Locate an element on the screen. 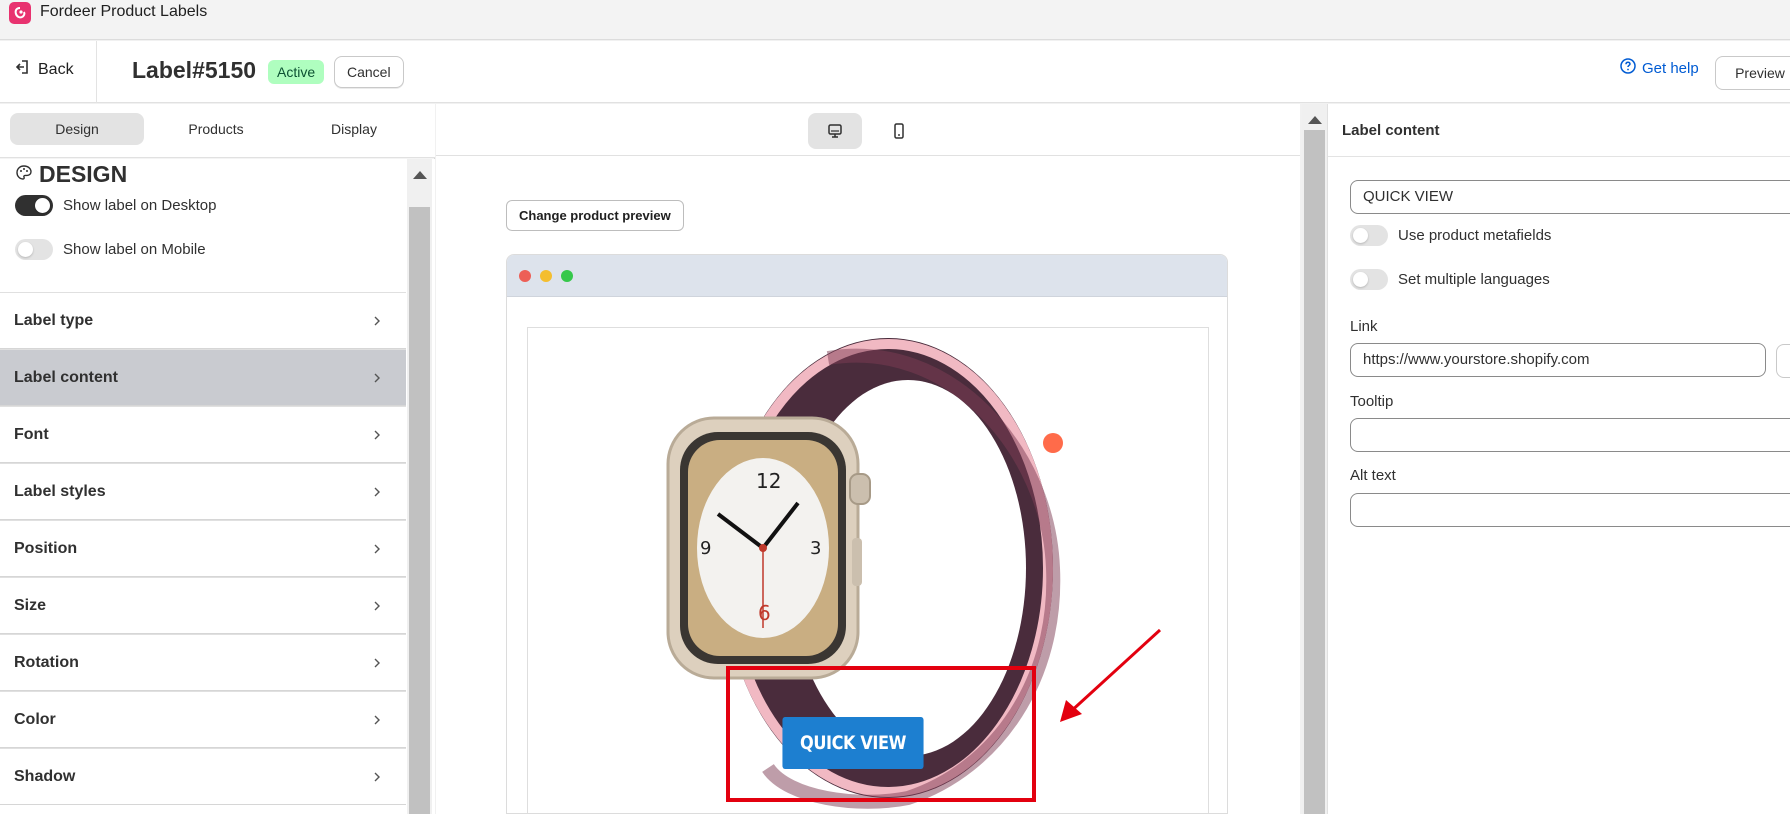 The height and width of the screenshot is (814, 1790). desktop-icon is located at coordinates (835, 131).